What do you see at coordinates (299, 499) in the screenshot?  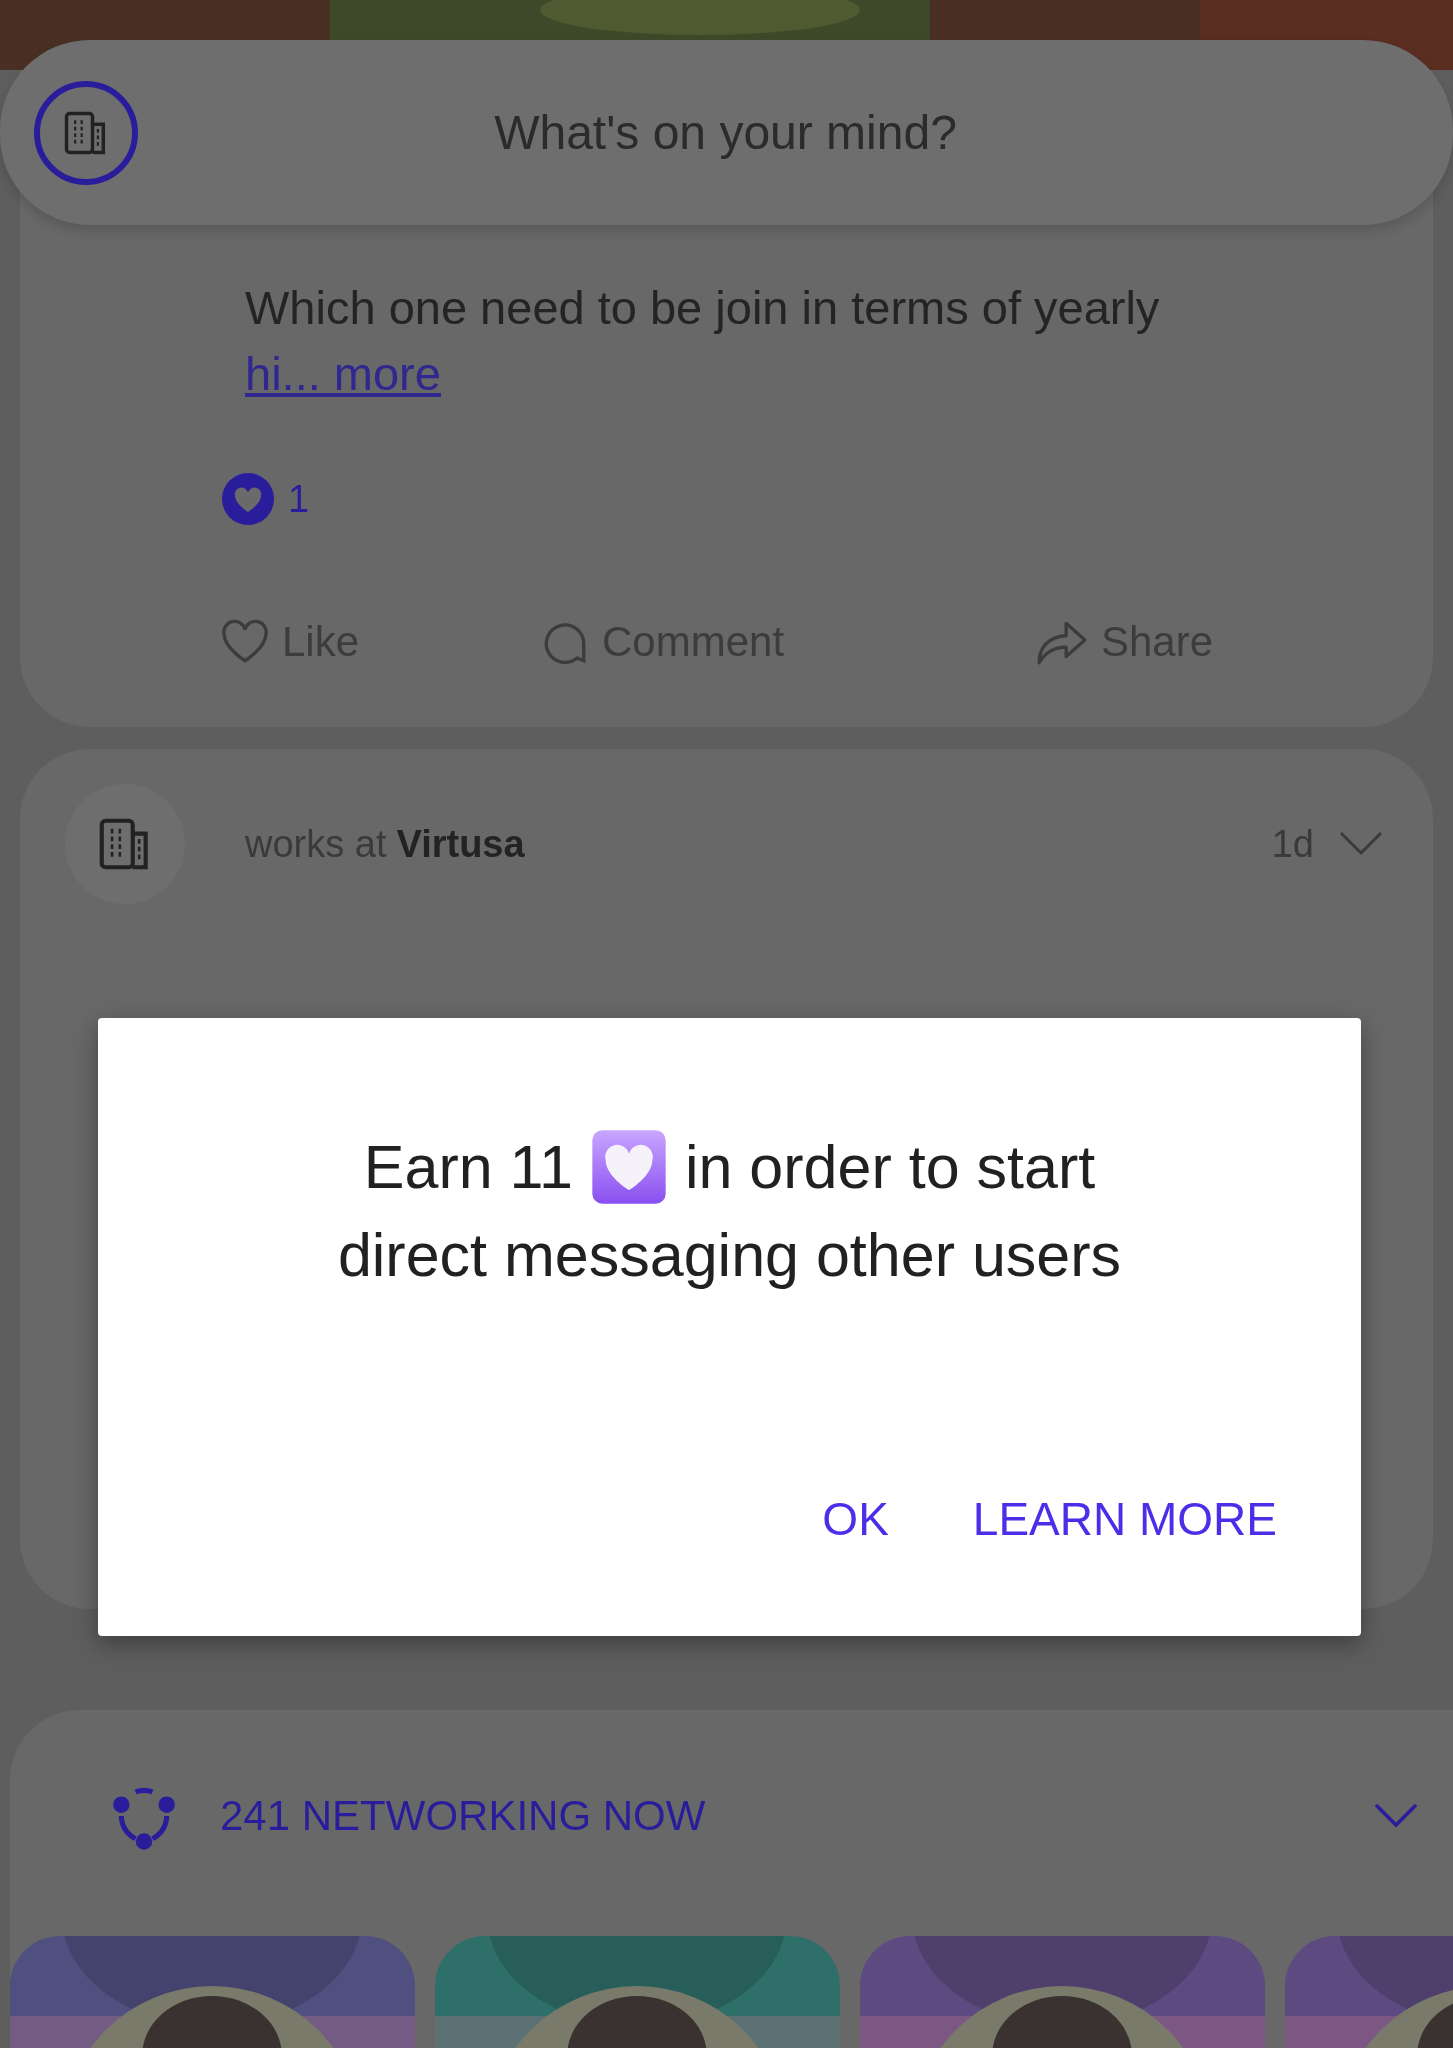 I see `reaction-count: 1` at bounding box center [299, 499].